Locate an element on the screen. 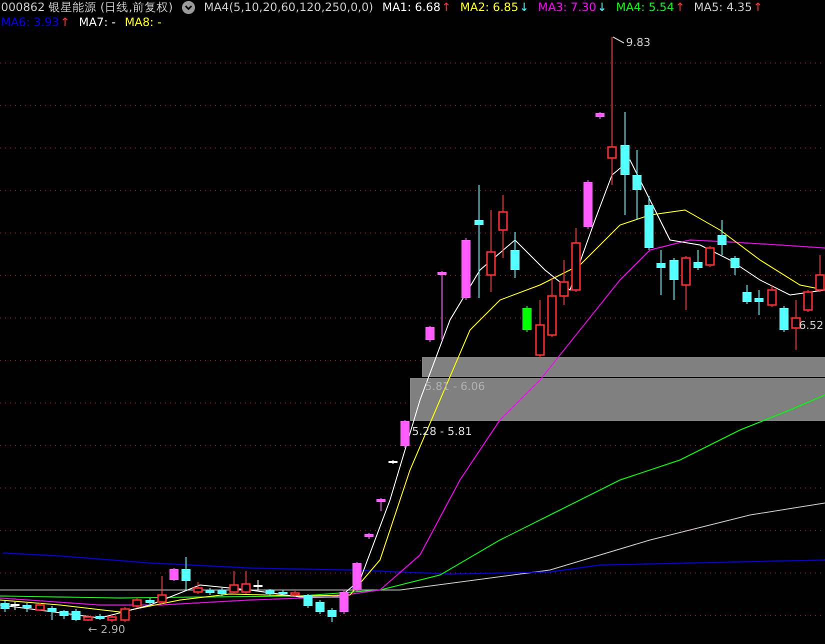 Image resolution: width=825 pixels, height=644 pixels. chevron-down-icon is located at coordinates (188, 7).